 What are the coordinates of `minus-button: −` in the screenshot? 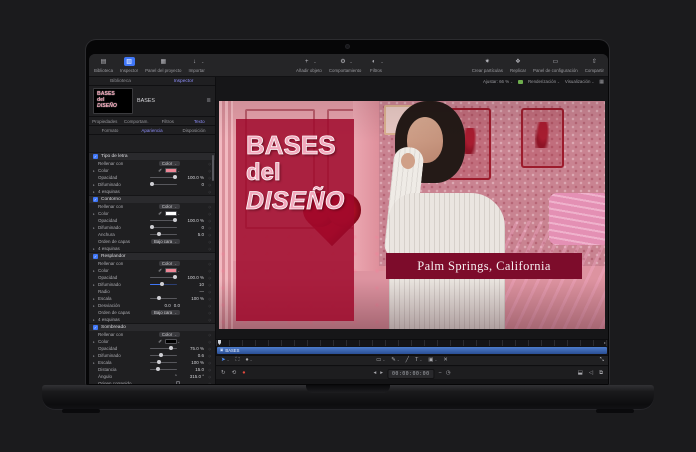 It's located at (440, 373).